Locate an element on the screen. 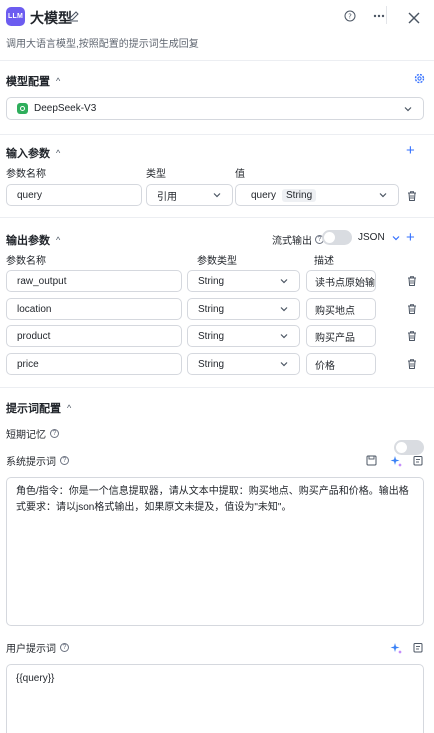 Image resolution: width=434 pixels, height=733 pixels. output-param-desc-field: 价格 is located at coordinates (341, 364).